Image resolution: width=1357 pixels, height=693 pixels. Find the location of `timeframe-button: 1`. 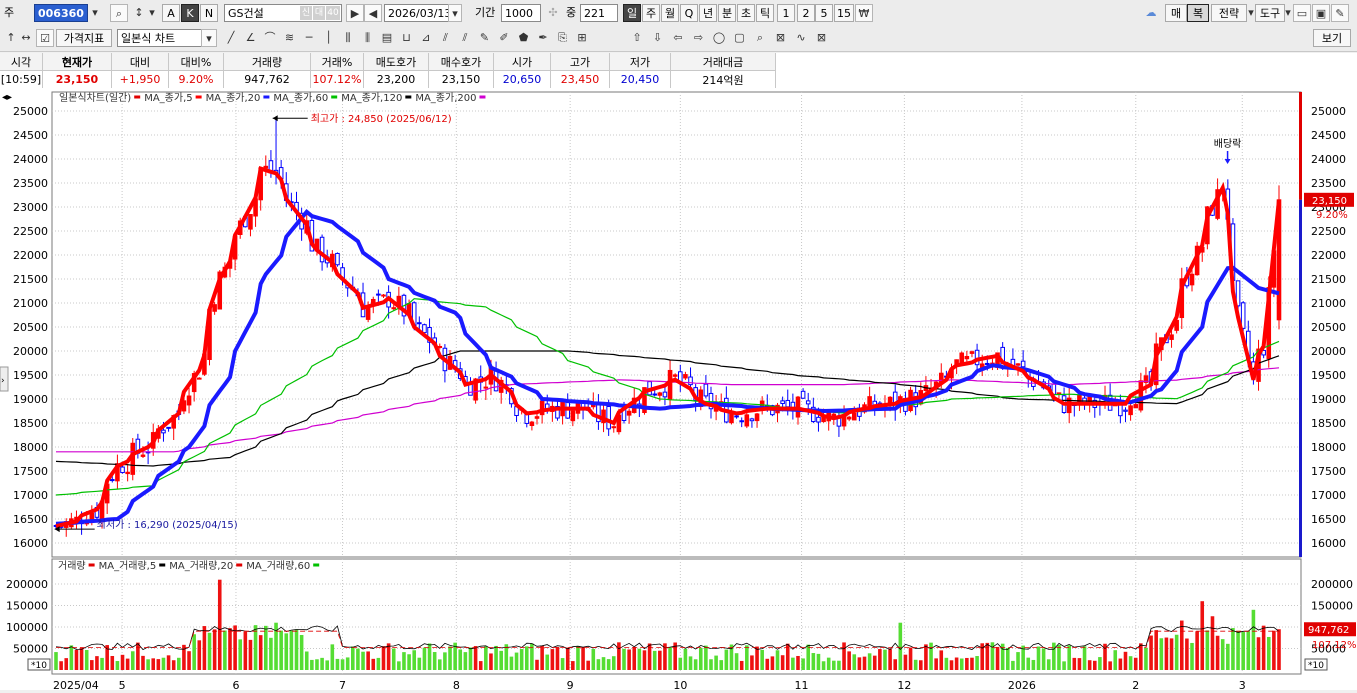

timeframe-button: 1 is located at coordinates (786, 13).